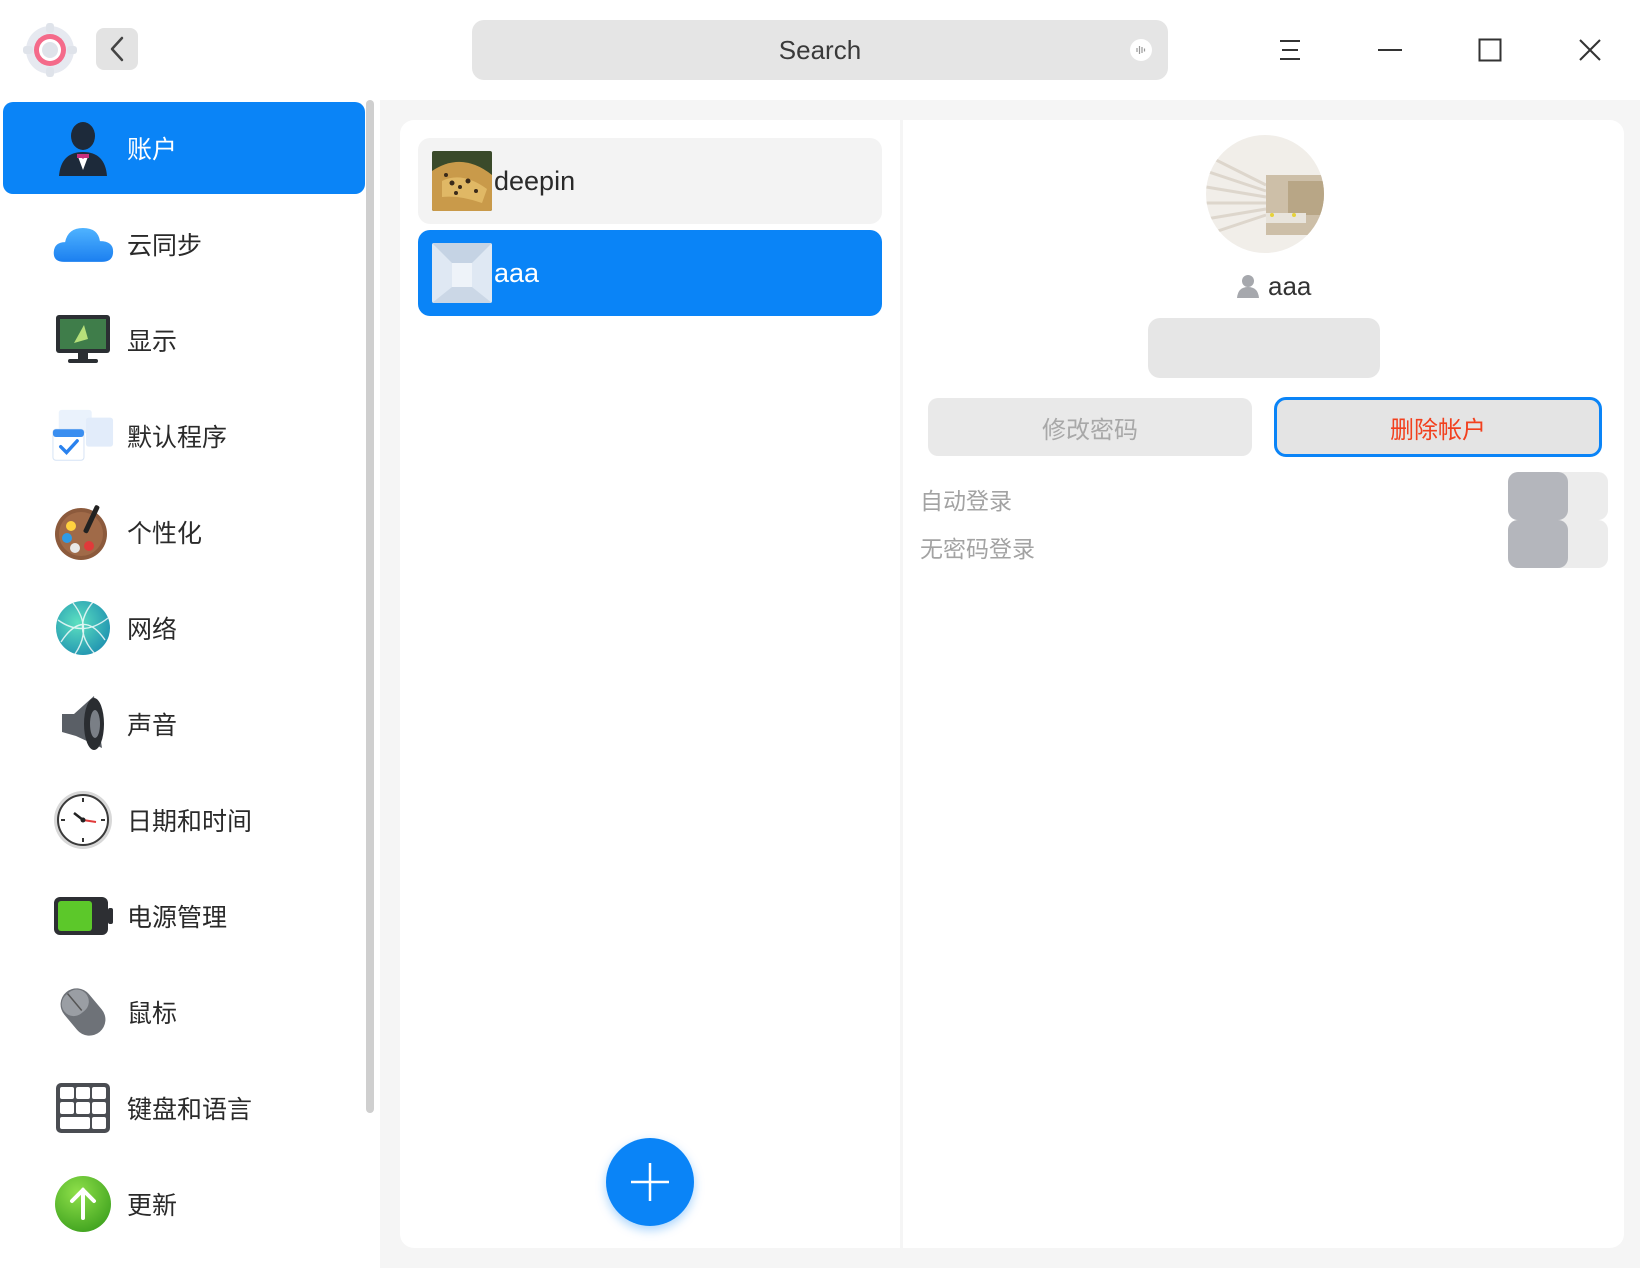  I want to click on sidebar-item-personalization: 个性化, so click(184, 532).